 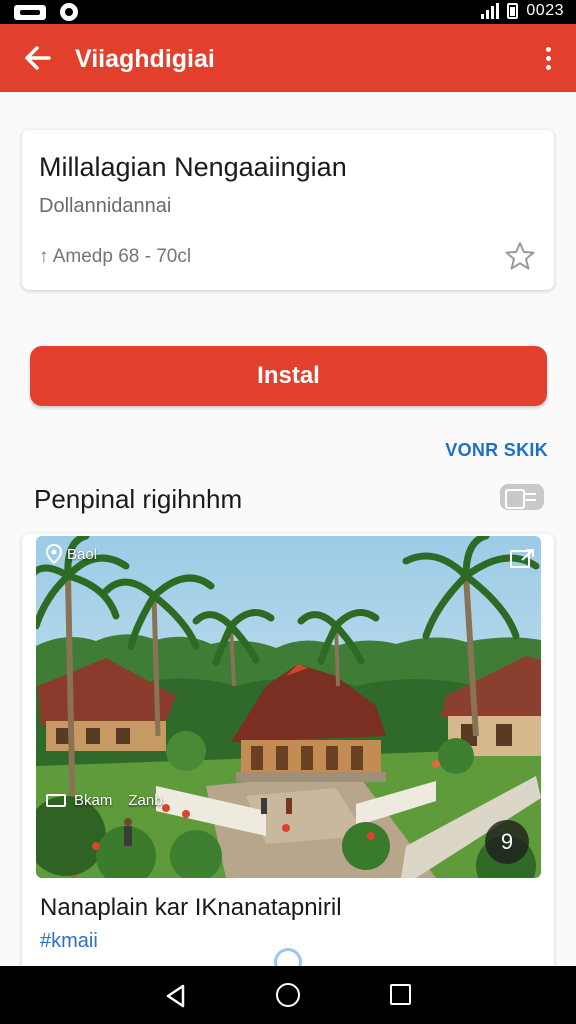 I want to click on location-badge: Baol, so click(x=71, y=554).